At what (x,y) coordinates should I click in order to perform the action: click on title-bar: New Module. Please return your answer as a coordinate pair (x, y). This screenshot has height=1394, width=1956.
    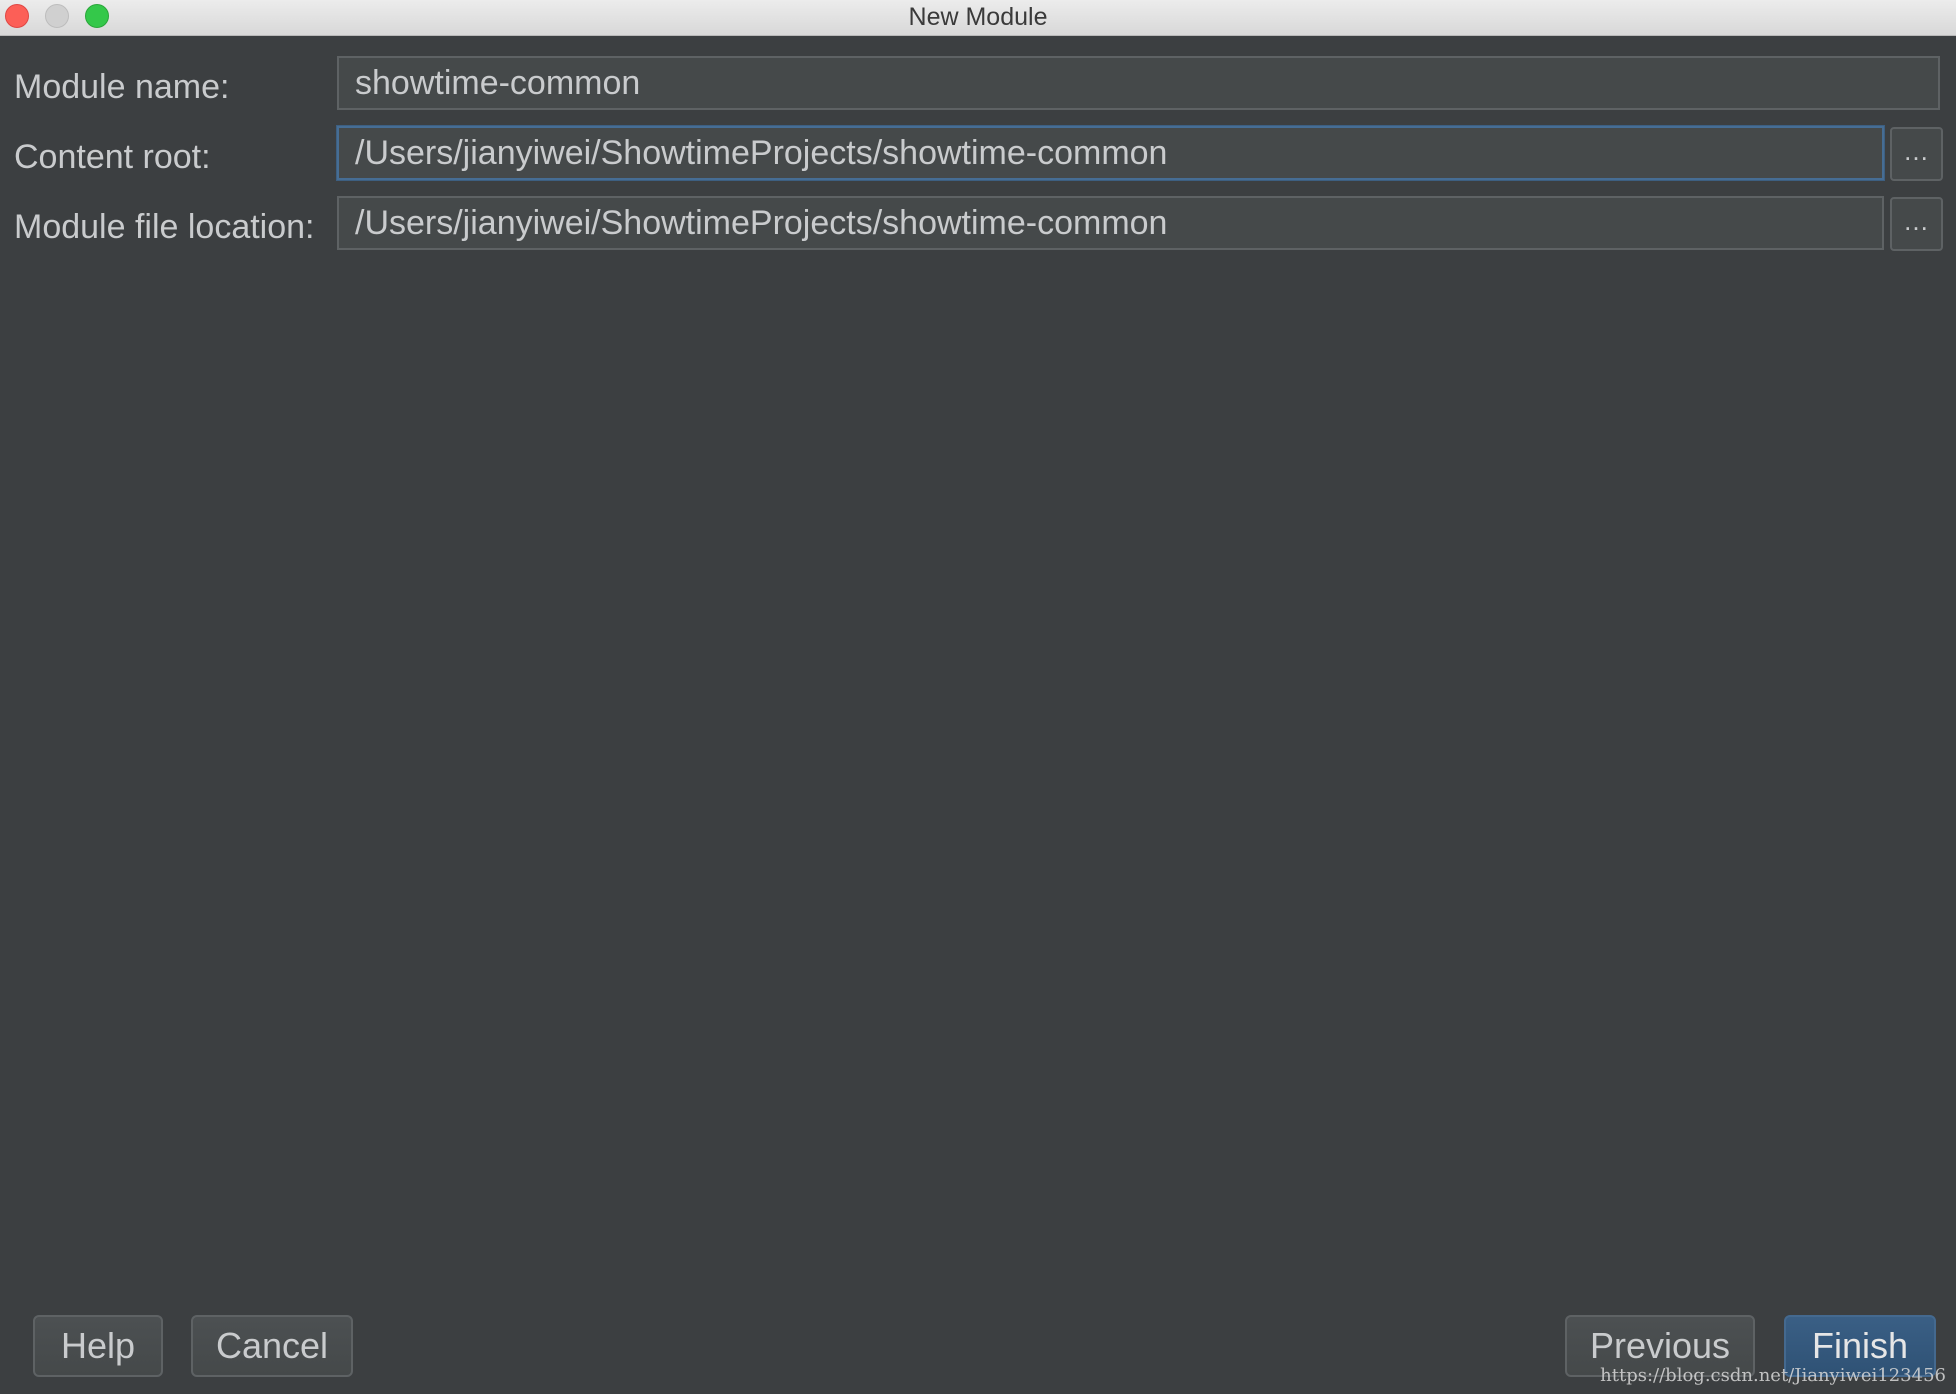
    Looking at the image, I should click on (978, 18).